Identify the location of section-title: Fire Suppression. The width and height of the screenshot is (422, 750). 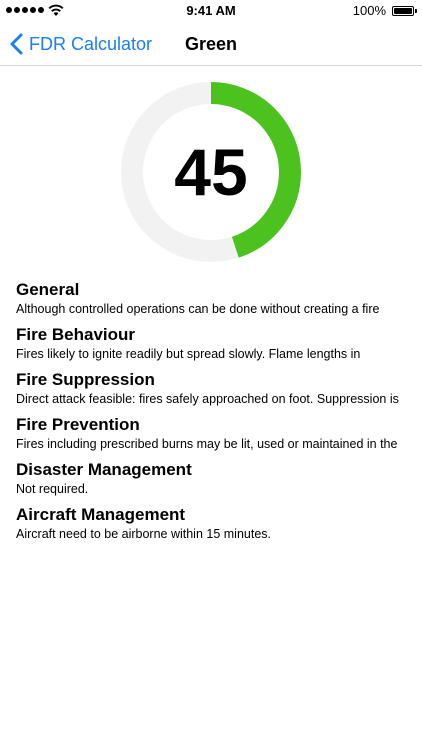
(85, 379).